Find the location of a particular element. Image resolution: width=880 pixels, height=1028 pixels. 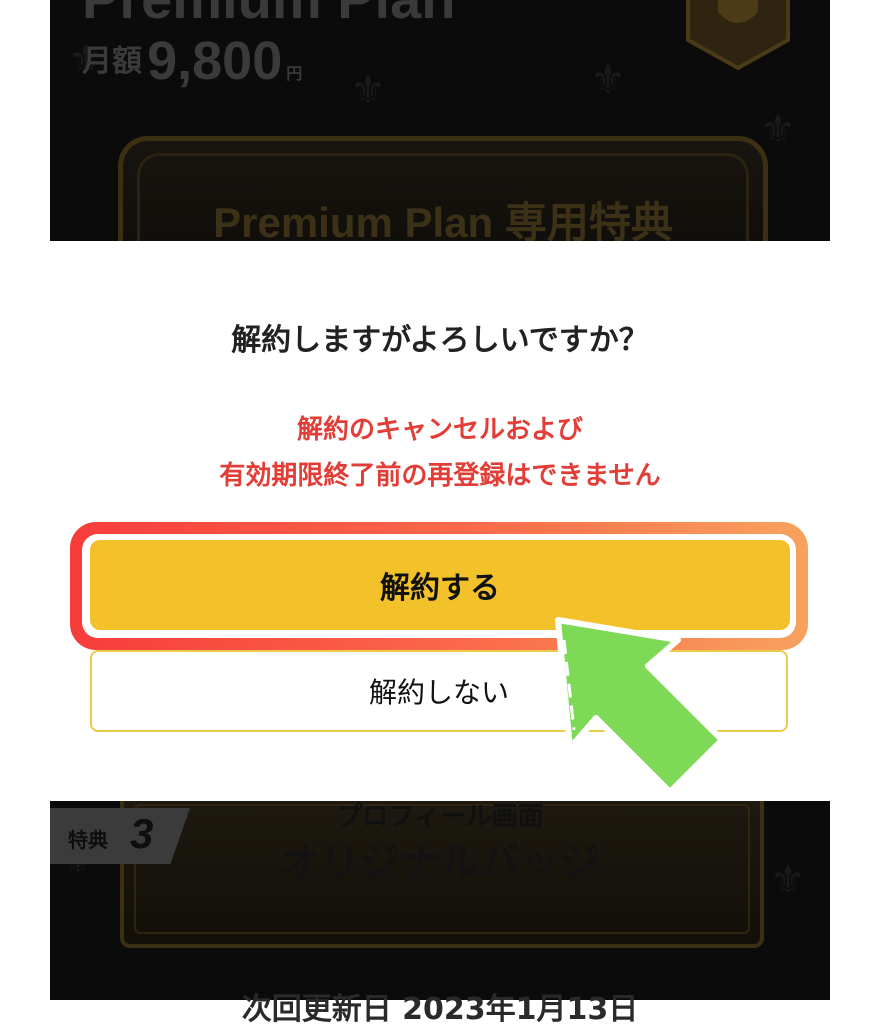

renewal-date-text: 次回更新日 2023年1月13日 is located at coordinates (440, 1009).